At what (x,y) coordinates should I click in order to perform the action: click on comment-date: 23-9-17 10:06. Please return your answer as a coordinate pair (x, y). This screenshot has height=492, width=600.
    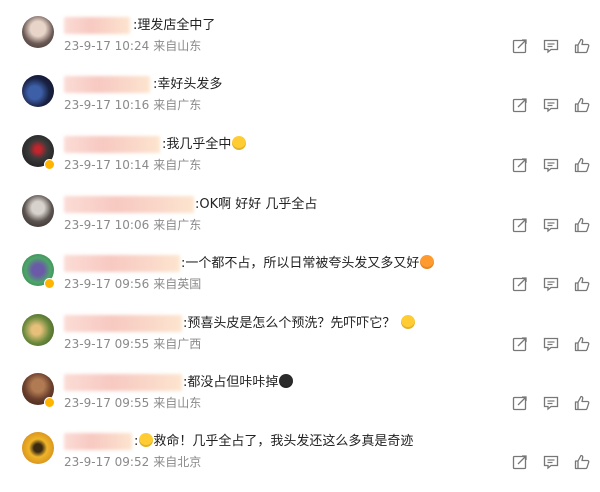
    Looking at the image, I should click on (107, 225).